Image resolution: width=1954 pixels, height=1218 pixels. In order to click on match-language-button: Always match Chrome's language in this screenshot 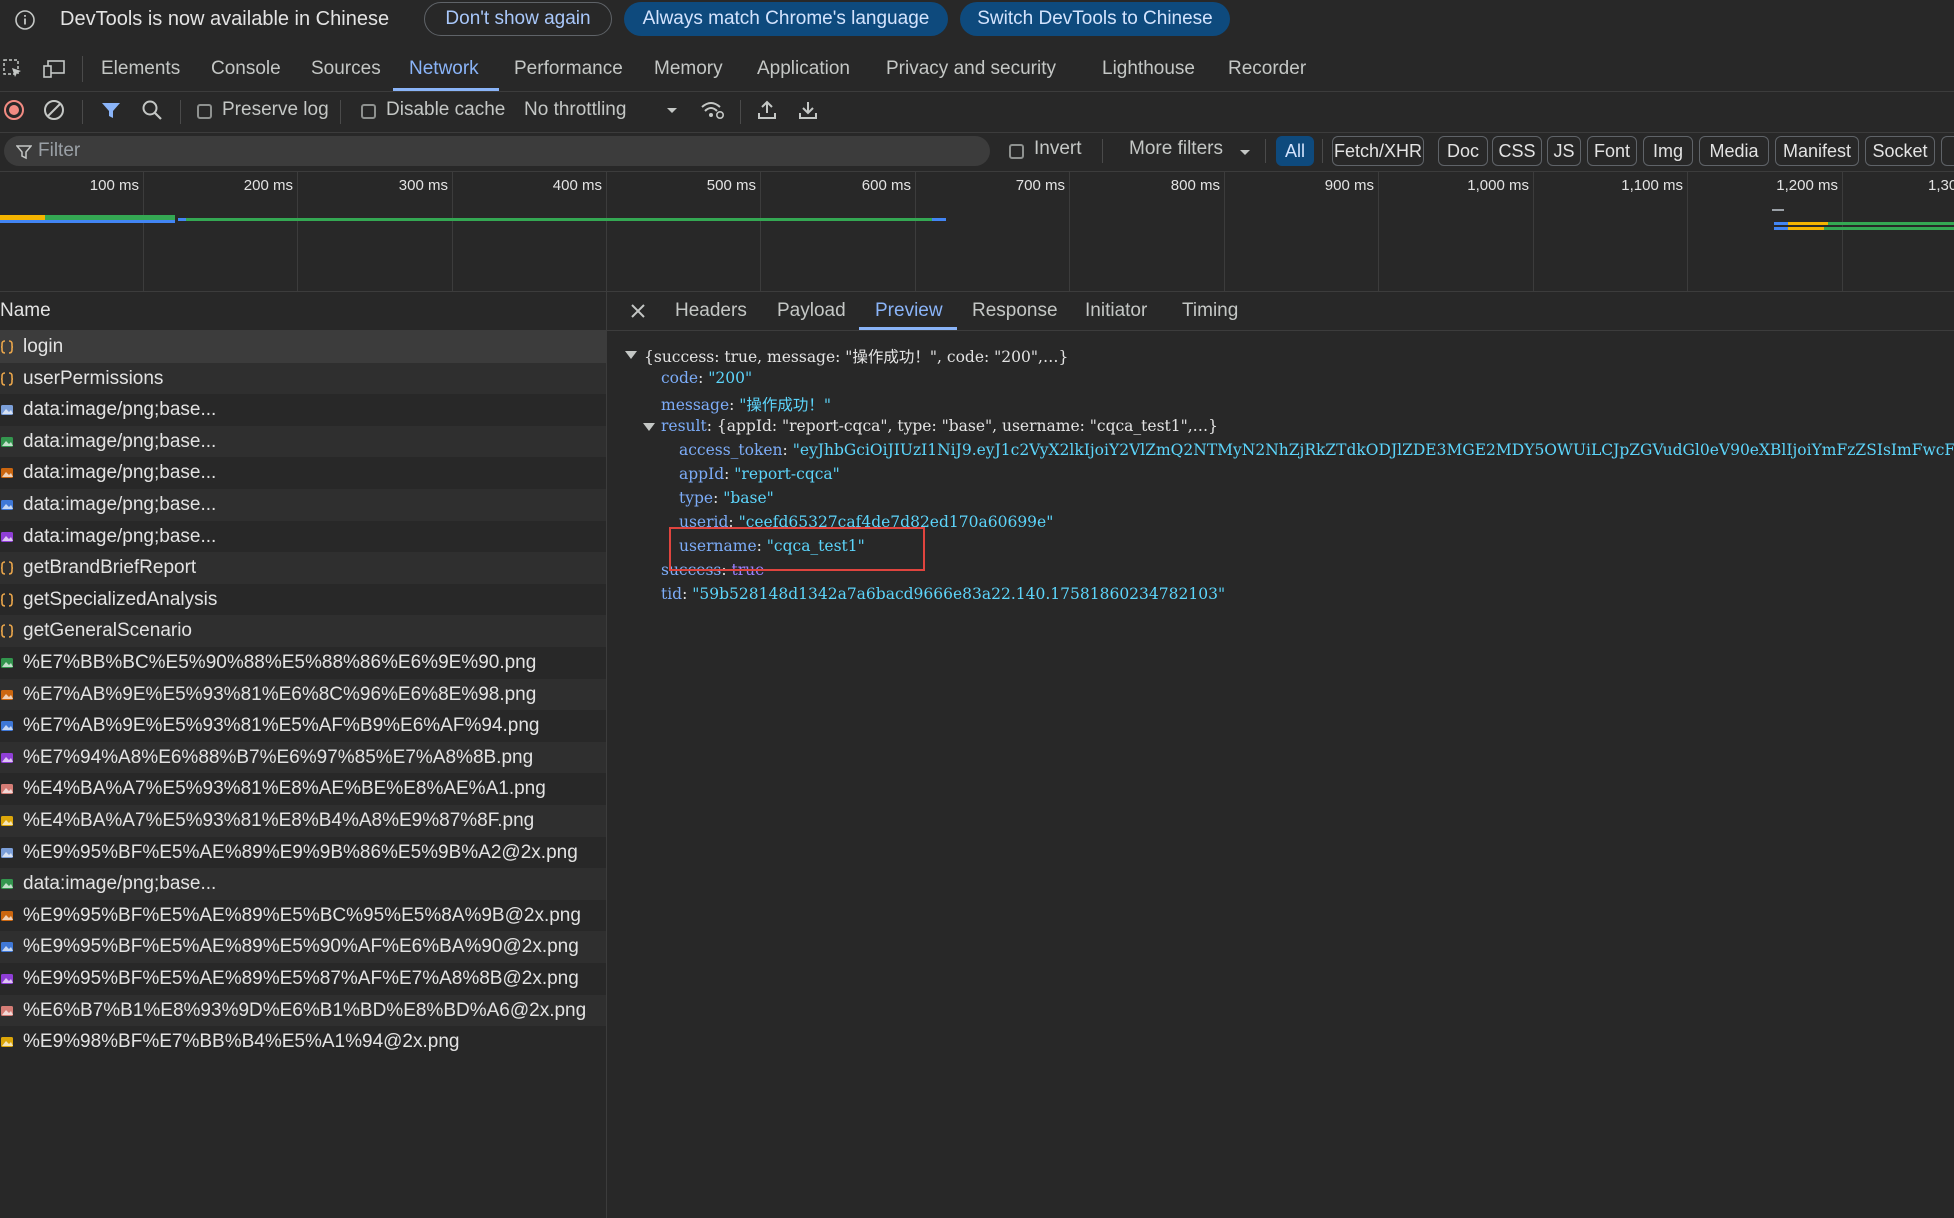, I will do `click(786, 19)`.